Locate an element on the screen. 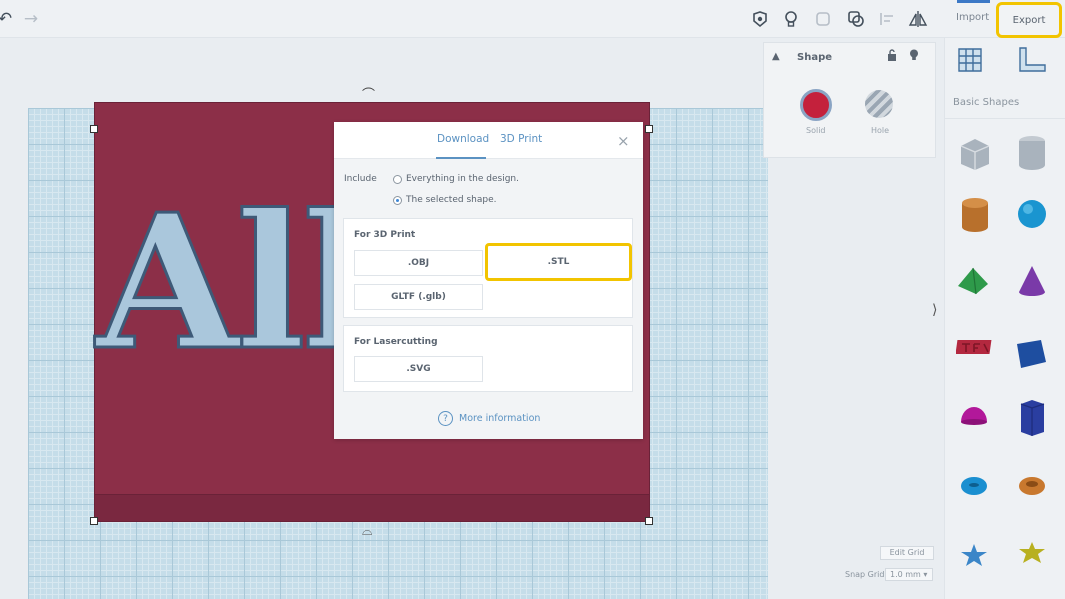  dialog-tabs: Download 3D Print × is located at coordinates (488, 140).